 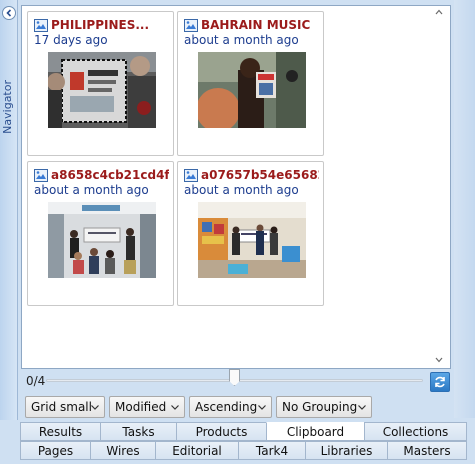 What do you see at coordinates (123, 450) in the screenshot?
I see `tab-wires: Wires` at bounding box center [123, 450].